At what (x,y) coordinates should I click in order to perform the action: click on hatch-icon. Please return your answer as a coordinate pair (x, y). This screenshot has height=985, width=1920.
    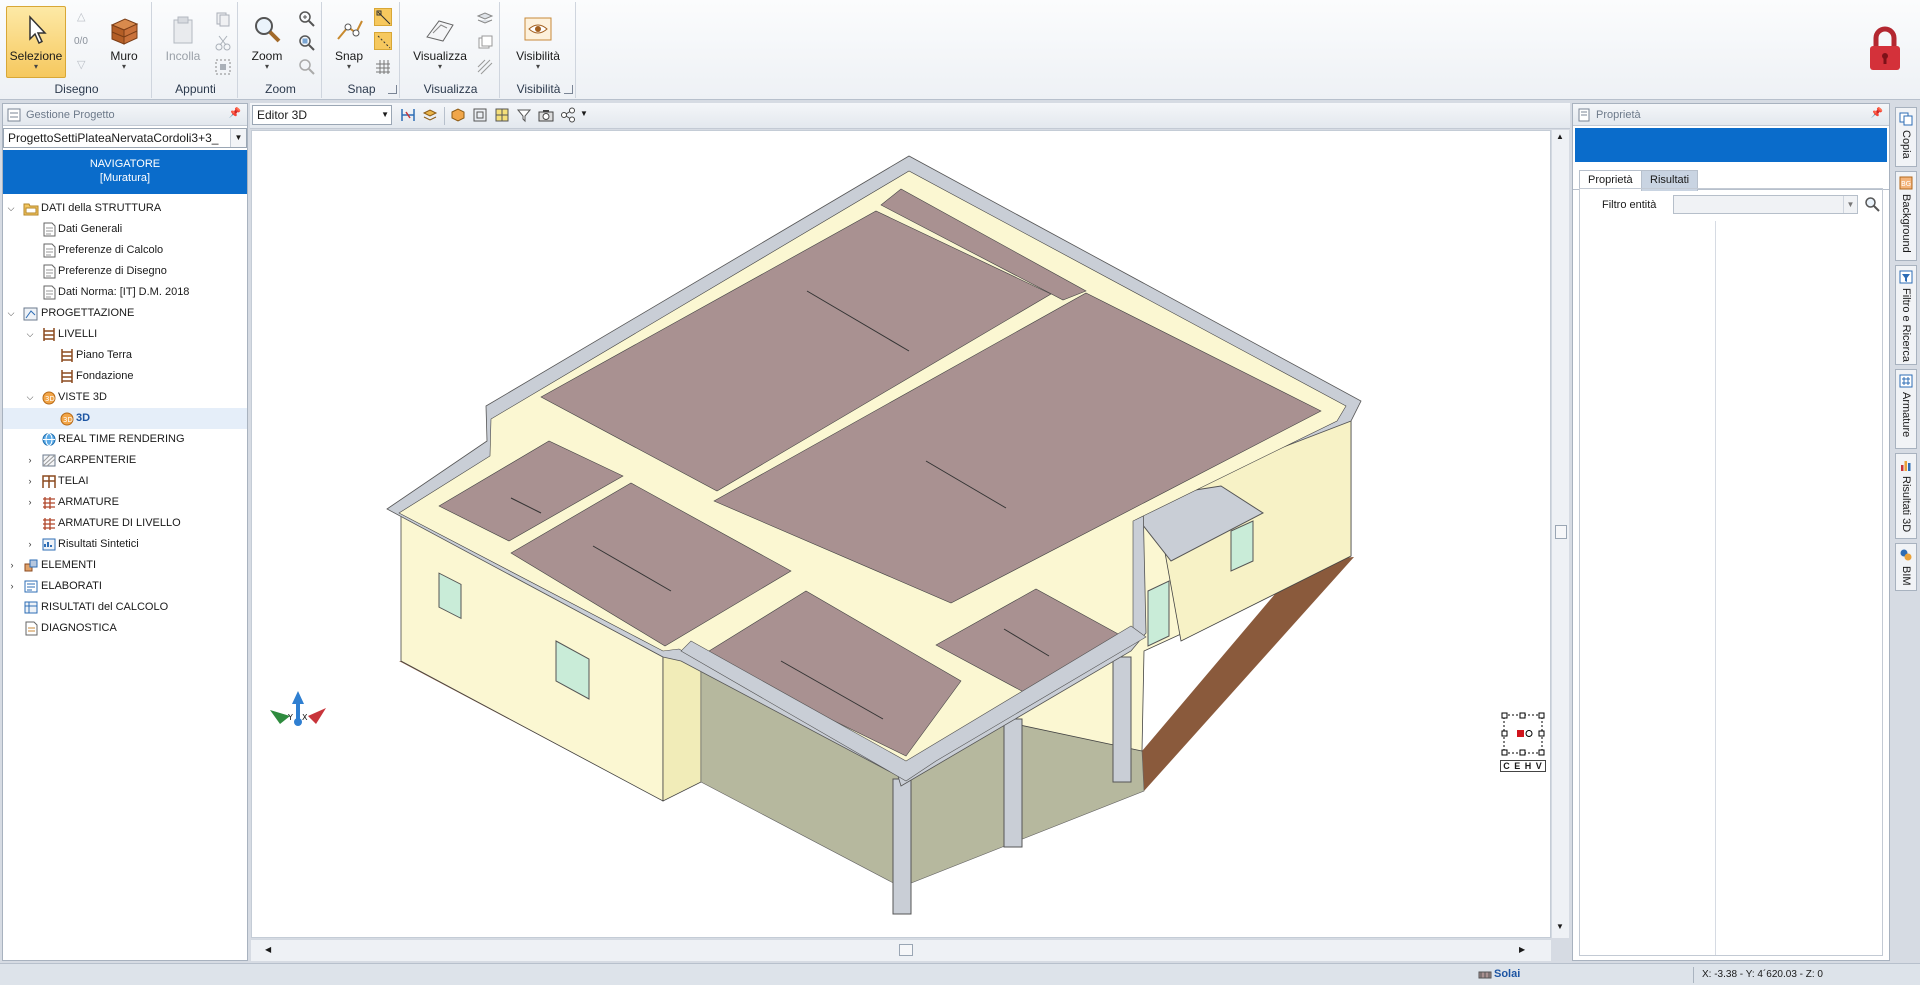
    Looking at the image, I should click on (485, 67).